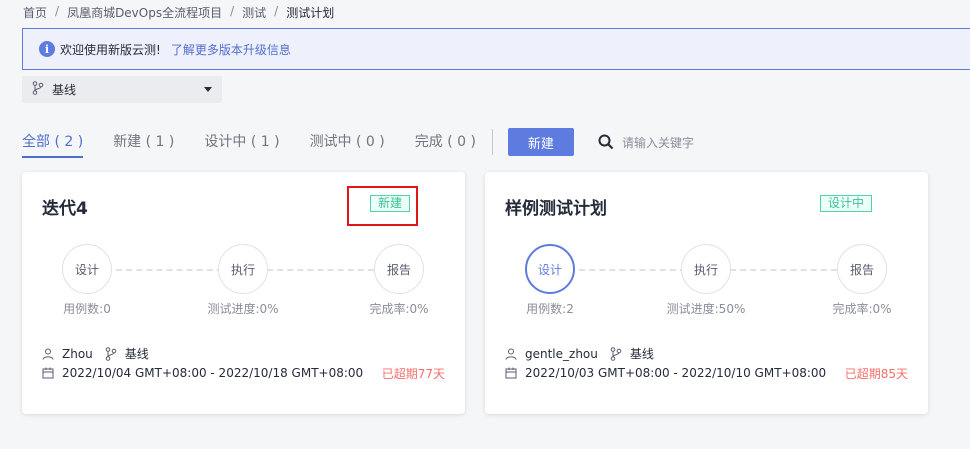  Describe the element at coordinates (241, 142) in the screenshot. I see `tab-designing: 设计中 ( 1 )` at that location.